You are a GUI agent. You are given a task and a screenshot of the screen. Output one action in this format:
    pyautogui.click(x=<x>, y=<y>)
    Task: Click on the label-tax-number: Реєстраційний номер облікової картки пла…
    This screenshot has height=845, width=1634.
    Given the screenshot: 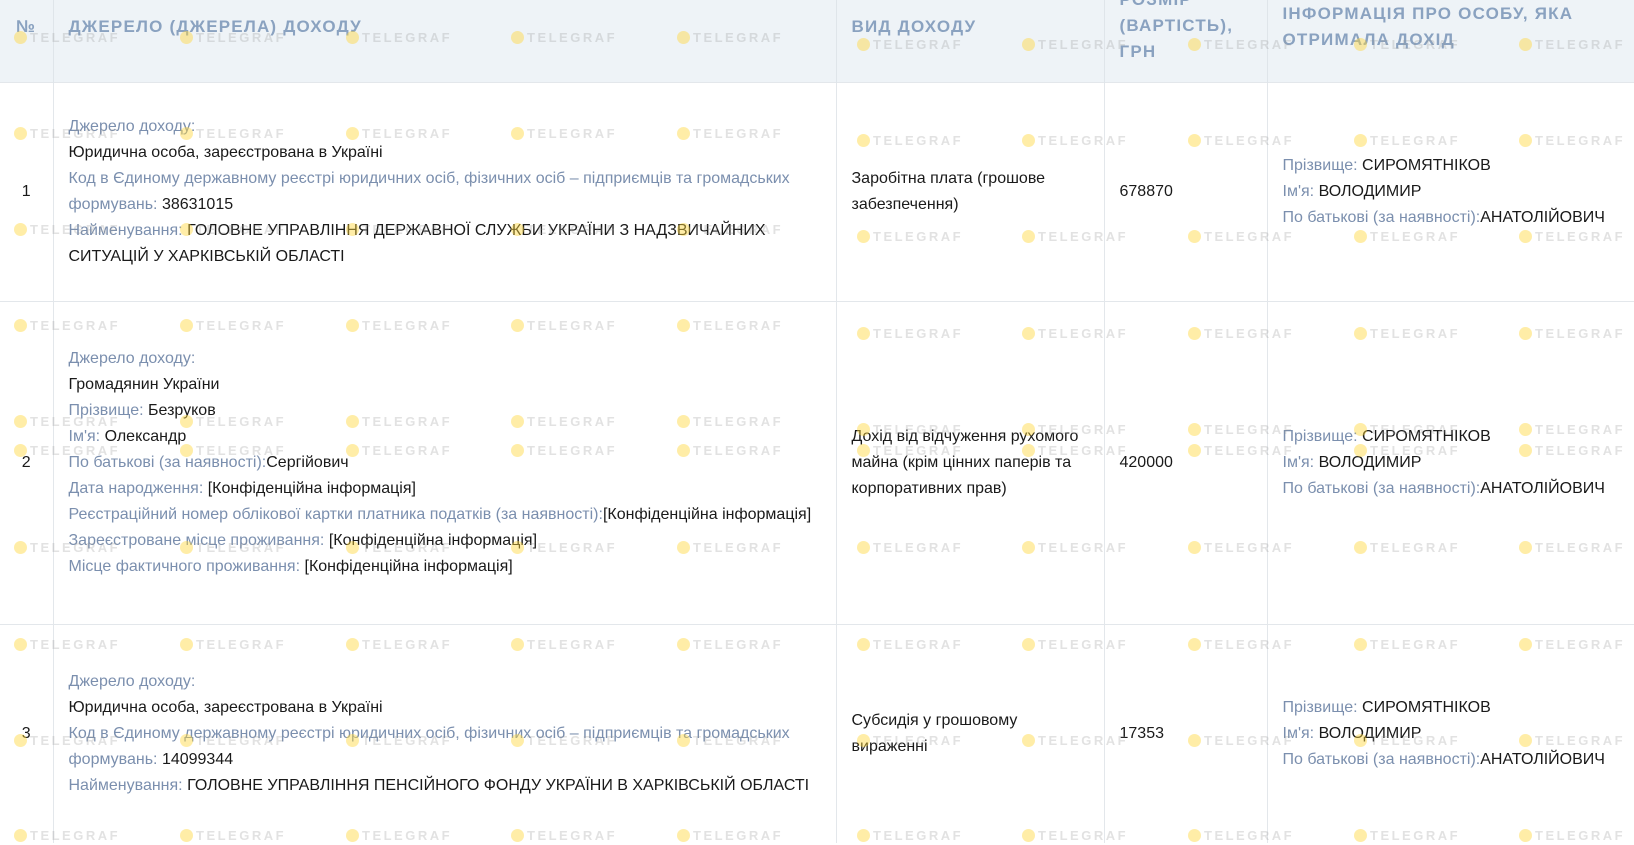 What is the action you would take?
    pyautogui.click(x=335, y=514)
    